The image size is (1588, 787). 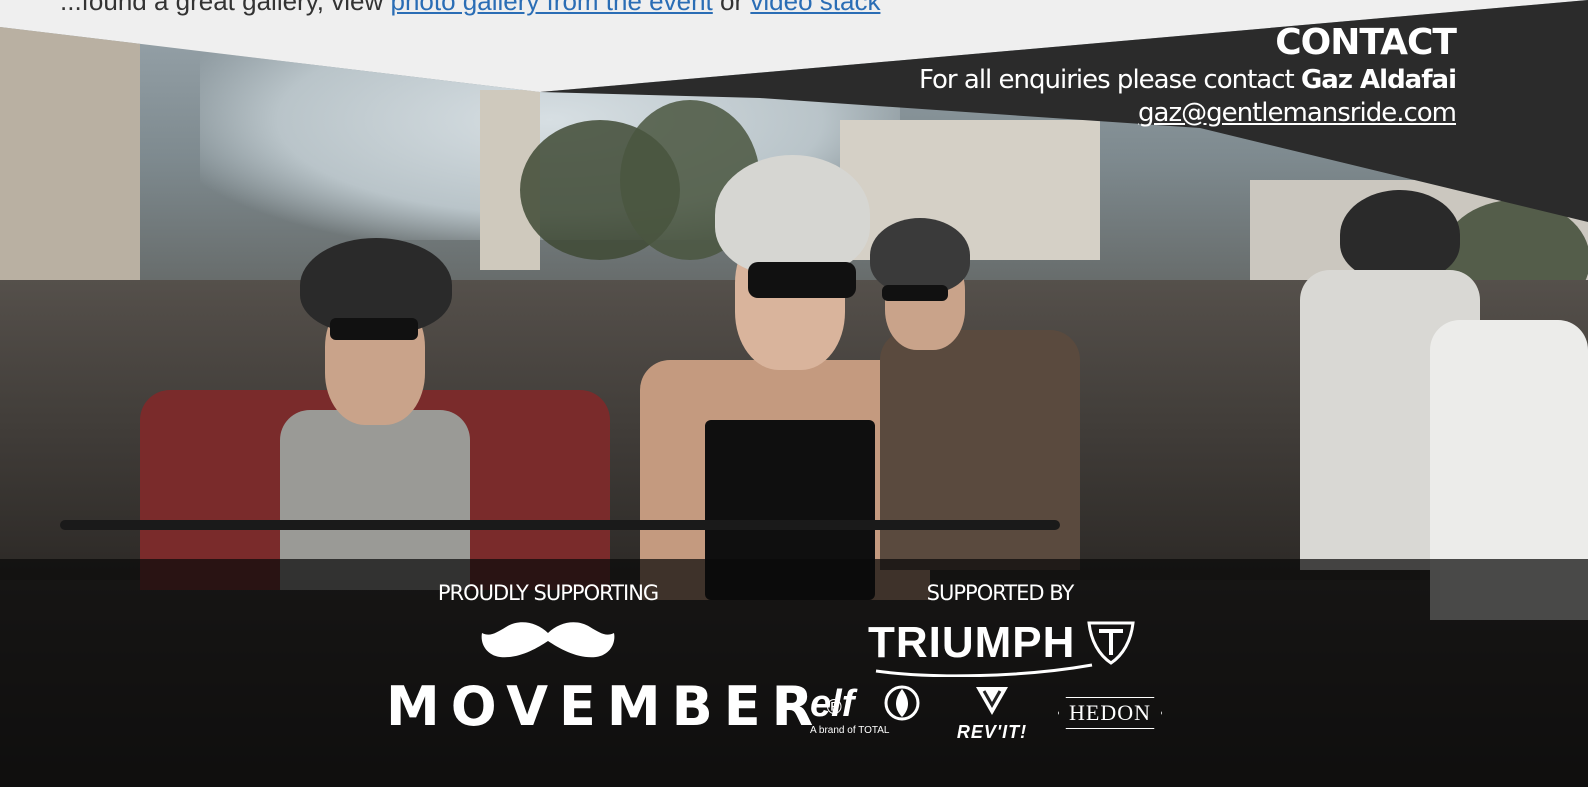 I want to click on contact-name: Gaz Aldafai, so click(x=1378, y=80).